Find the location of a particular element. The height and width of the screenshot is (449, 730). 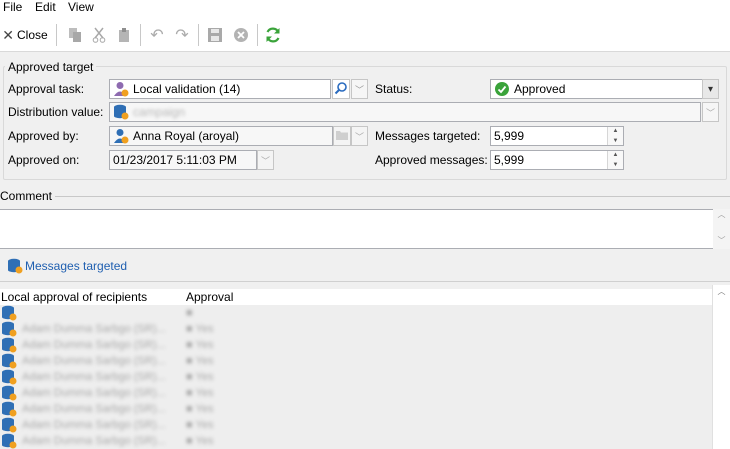

list-row: ■ is located at coordinates (356, 313).